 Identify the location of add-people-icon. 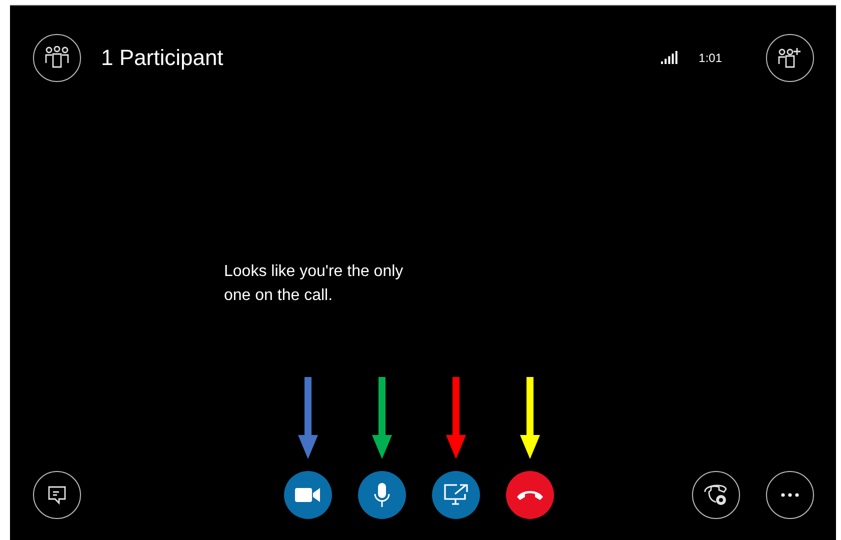
(790, 58).